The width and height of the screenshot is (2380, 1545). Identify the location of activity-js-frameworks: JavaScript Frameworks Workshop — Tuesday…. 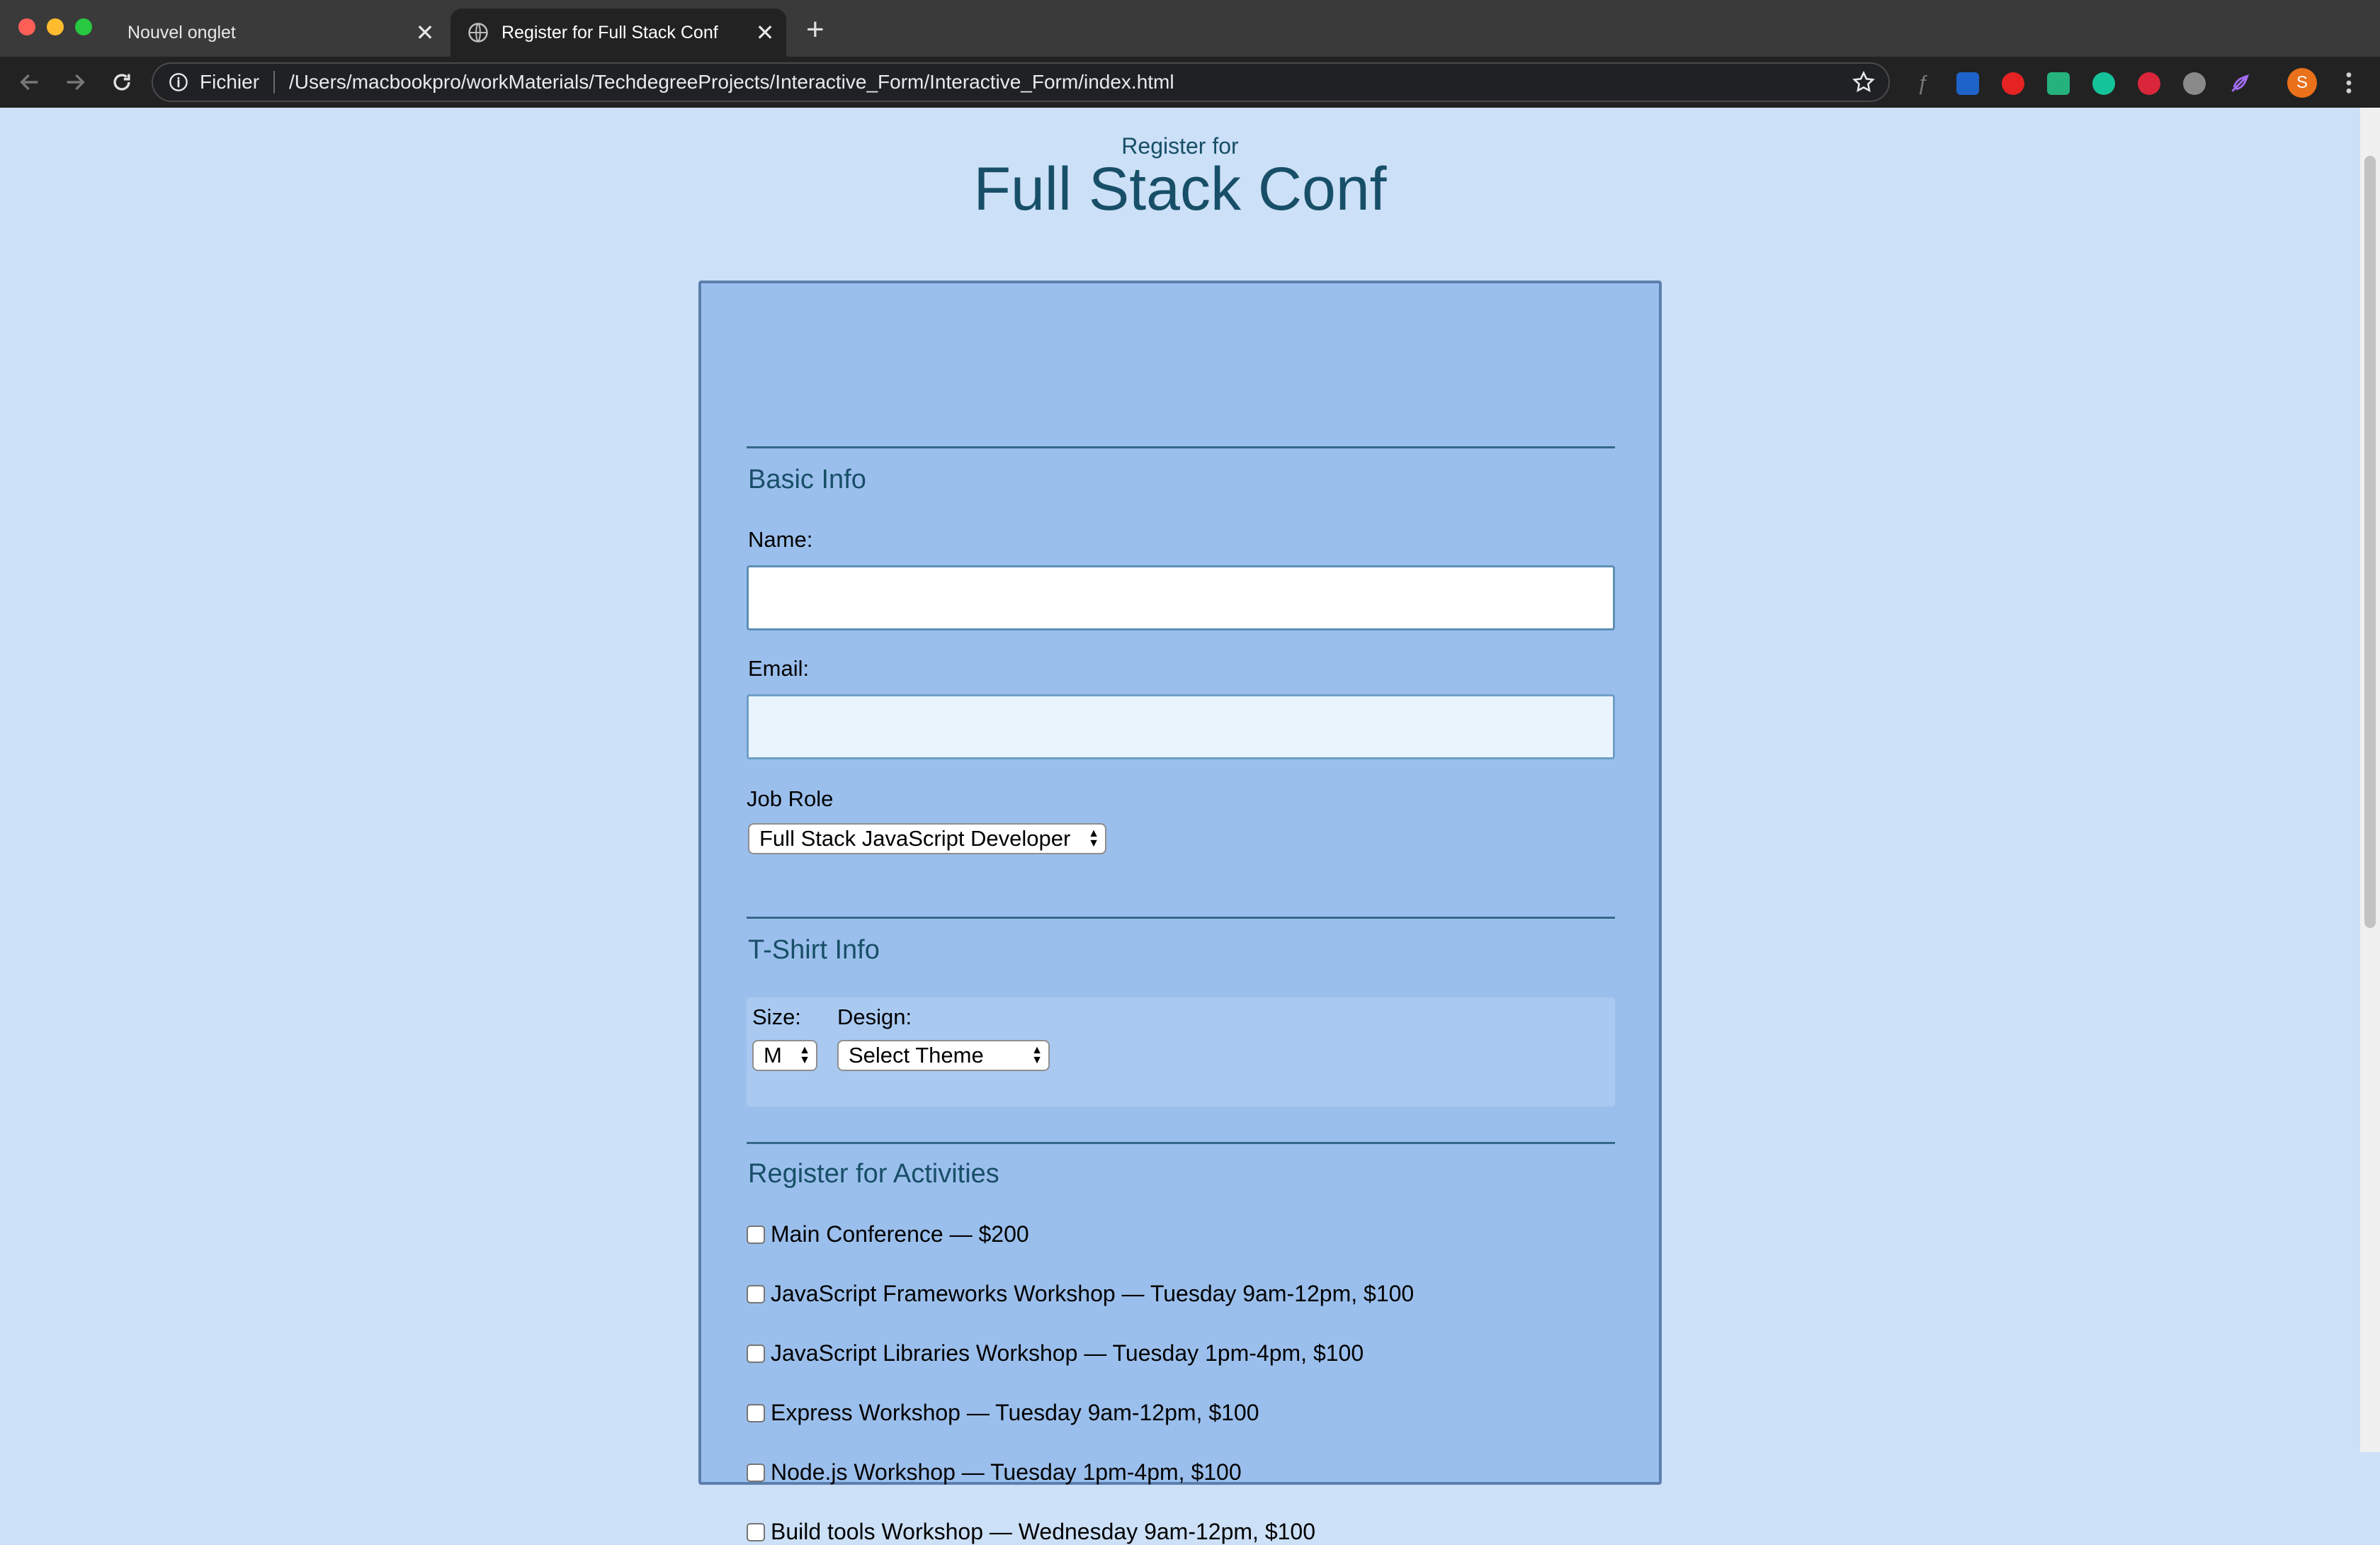
(1080, 1294).